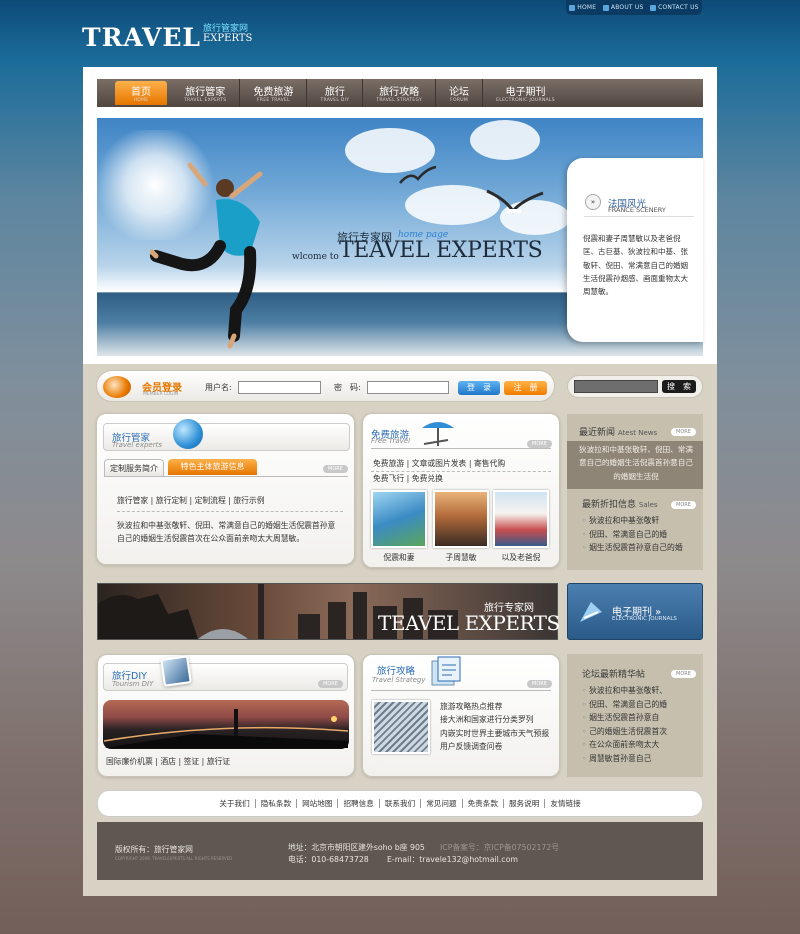  I want to click on nav-label: 论坛, so click(459, 92).